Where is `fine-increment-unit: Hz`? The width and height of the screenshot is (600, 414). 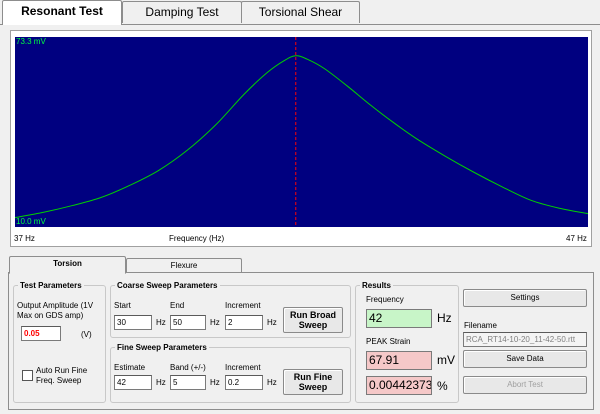 fine-increment-unit: Hz is located at coordinates (272, 382).